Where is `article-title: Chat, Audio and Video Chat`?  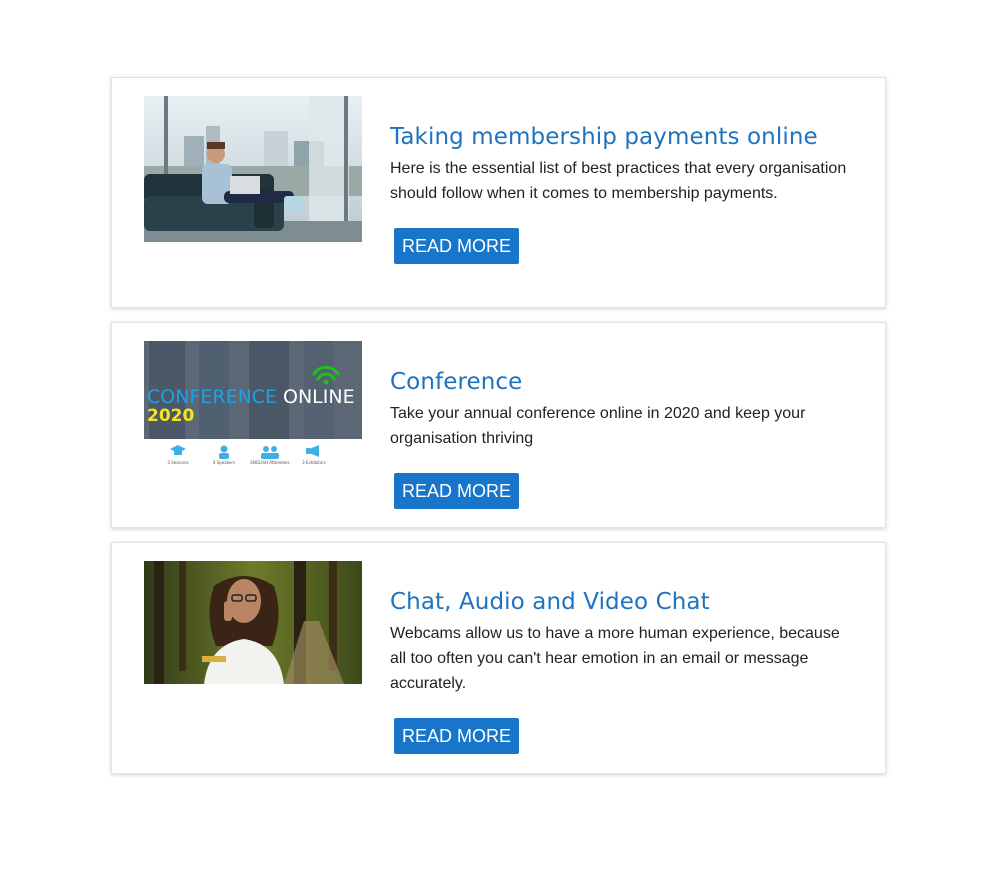 article-title: Chat, Audio and Video Chat is located at coordinates (622, 602).